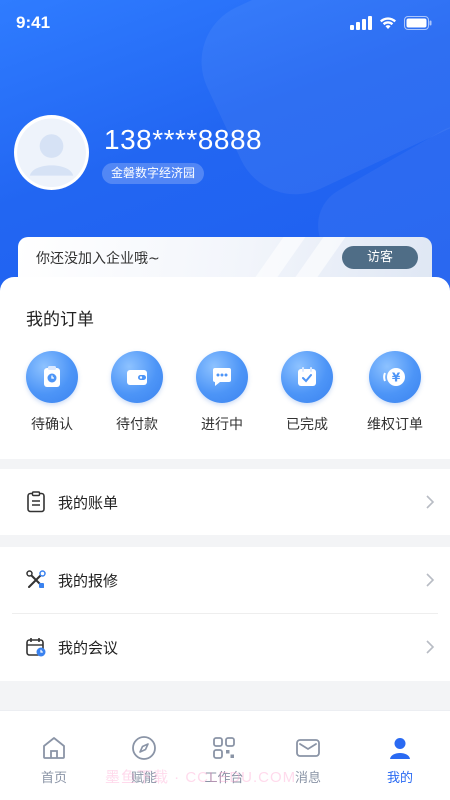 This screenshot has height=800, width=450. I want to click on order-completed: 已完成, so click(307, 392).